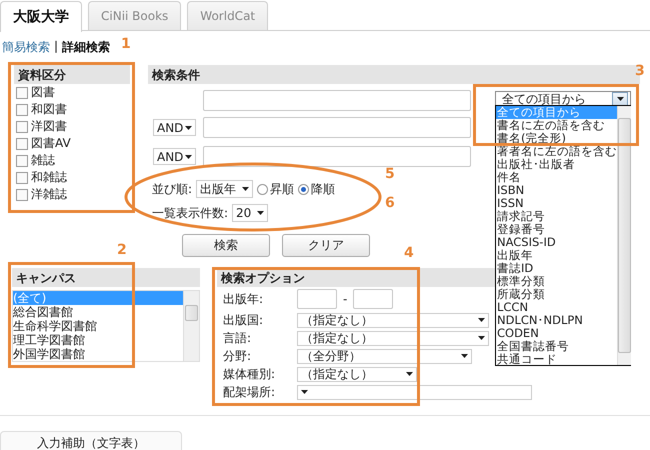 The height and width of the screenshot is (450, 650). I want to click on dropdown-option: LCCN, so click(556, 307).